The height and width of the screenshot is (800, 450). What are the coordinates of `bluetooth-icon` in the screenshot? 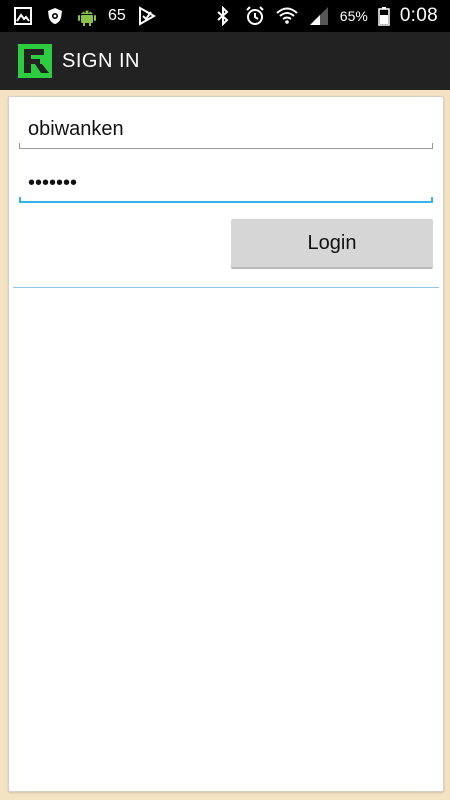 It's located at (223, 16).